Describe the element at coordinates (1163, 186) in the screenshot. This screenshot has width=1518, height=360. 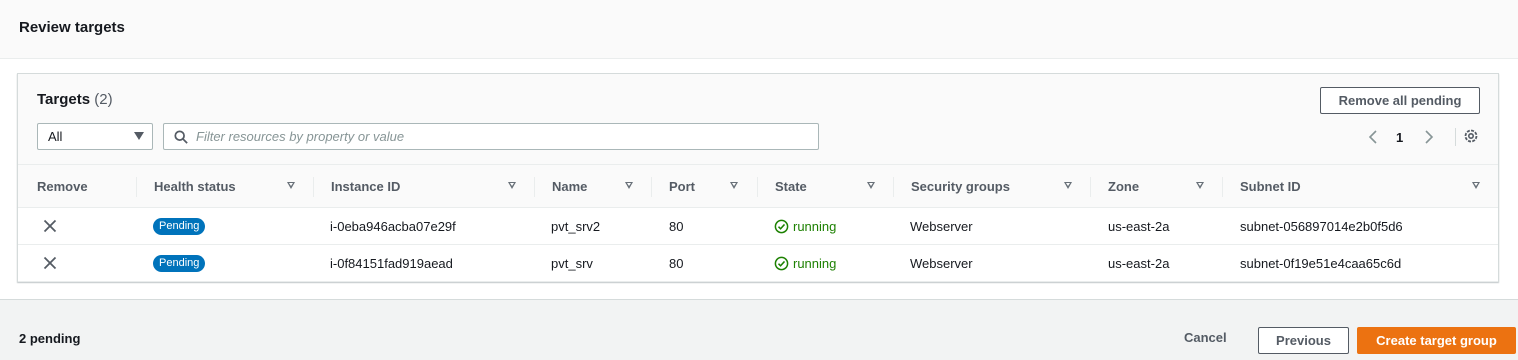
I see `column-header-zone: Zone` at that location.